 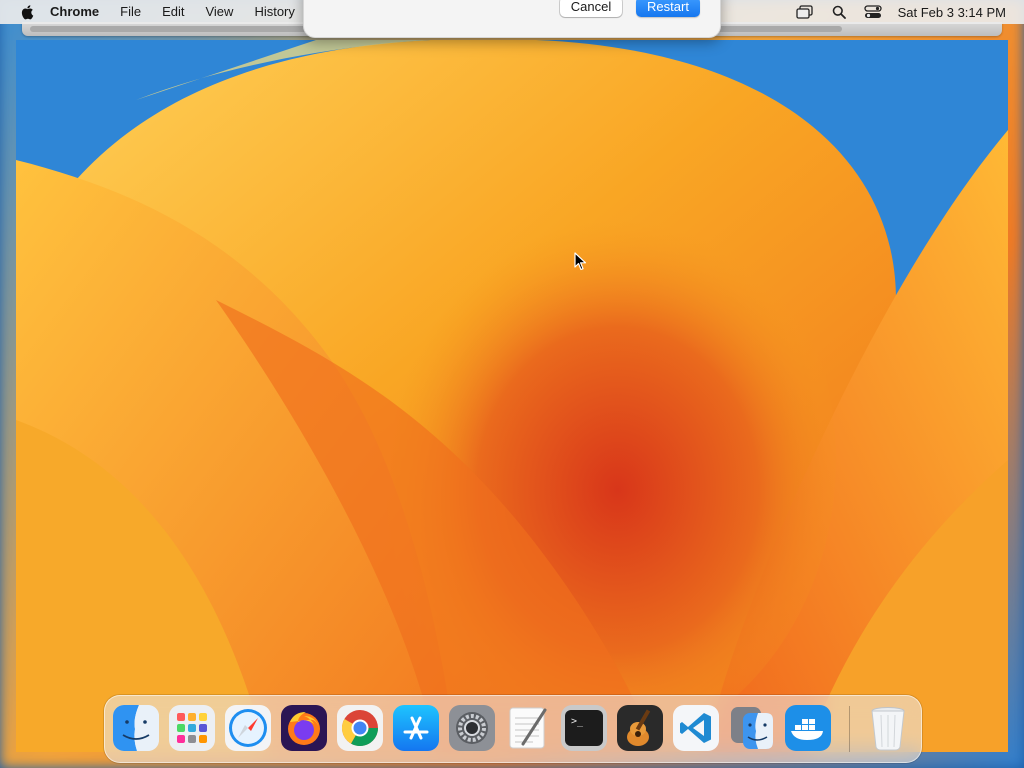 I want to click on menu-file: File, so click(x=130, y=12).